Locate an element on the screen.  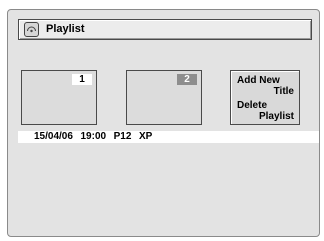
add-new-label: Add New is located at coordinates (258, 80).